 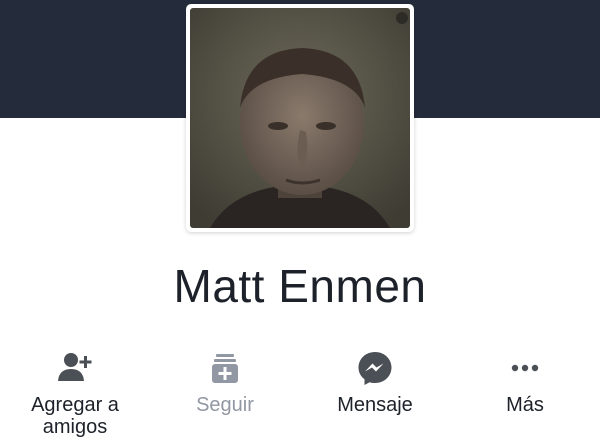 What do you see at coordinates (300, 286) in the screenshot?
I see `profile-name: Matt Enmen` at bounding box center [300, 286].